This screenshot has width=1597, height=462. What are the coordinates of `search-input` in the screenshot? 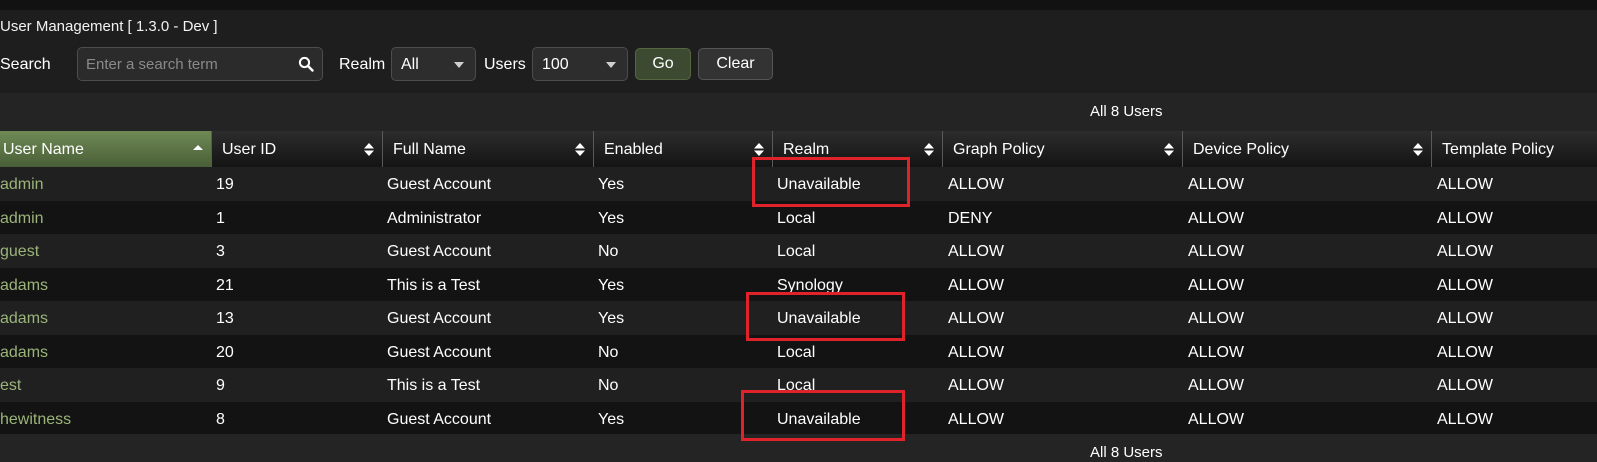 It's located at (187, 64).